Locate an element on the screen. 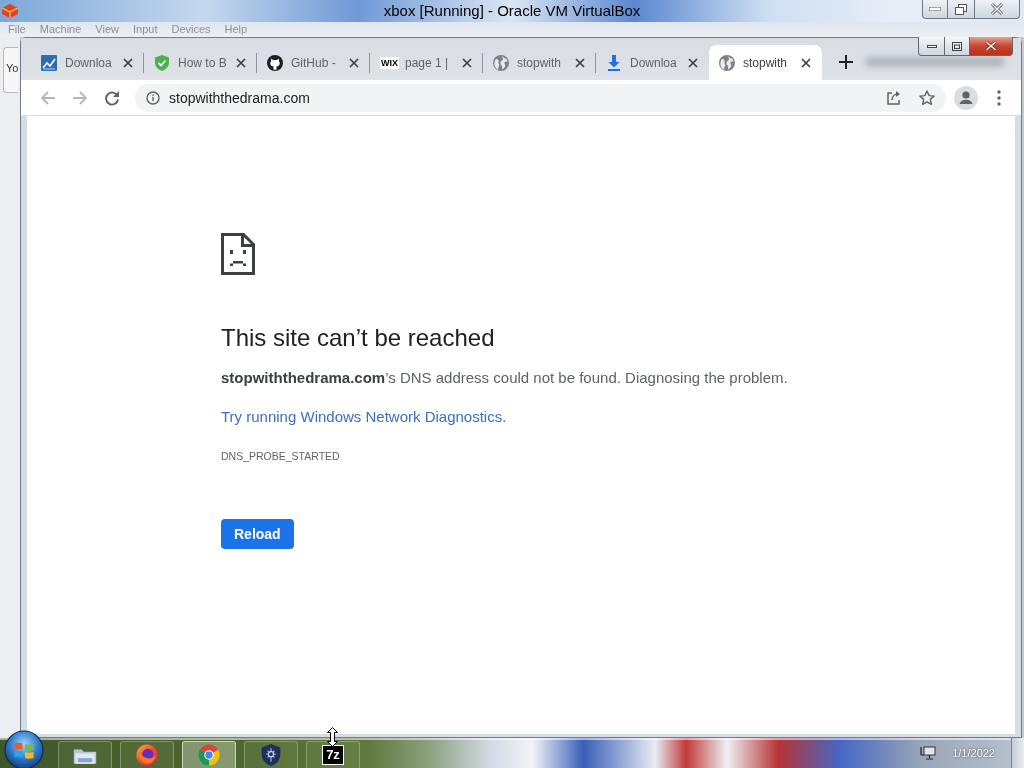 This screenshot has width=1024, height=768. error-heading: This site can’t be reached is located at coordinates (358, 338).